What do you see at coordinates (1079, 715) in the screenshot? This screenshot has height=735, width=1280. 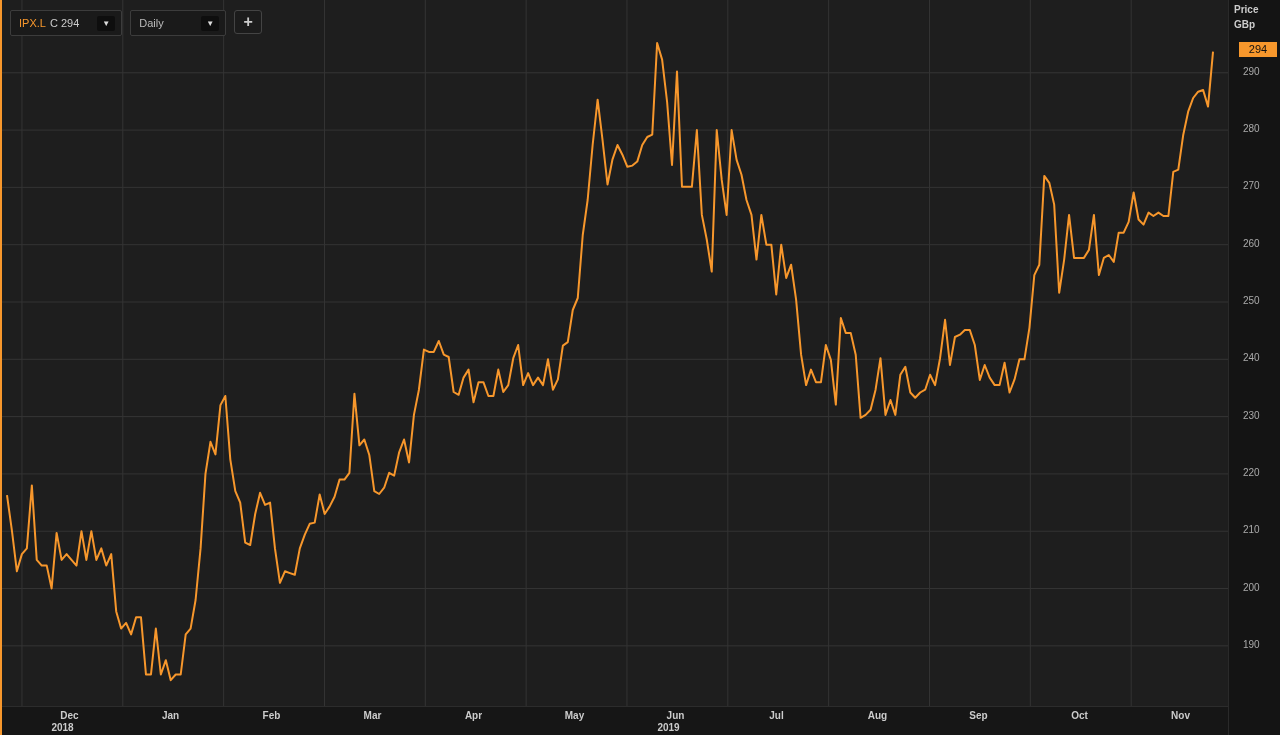 I see `month-label: Oct` at bounding box center [1079, 715].